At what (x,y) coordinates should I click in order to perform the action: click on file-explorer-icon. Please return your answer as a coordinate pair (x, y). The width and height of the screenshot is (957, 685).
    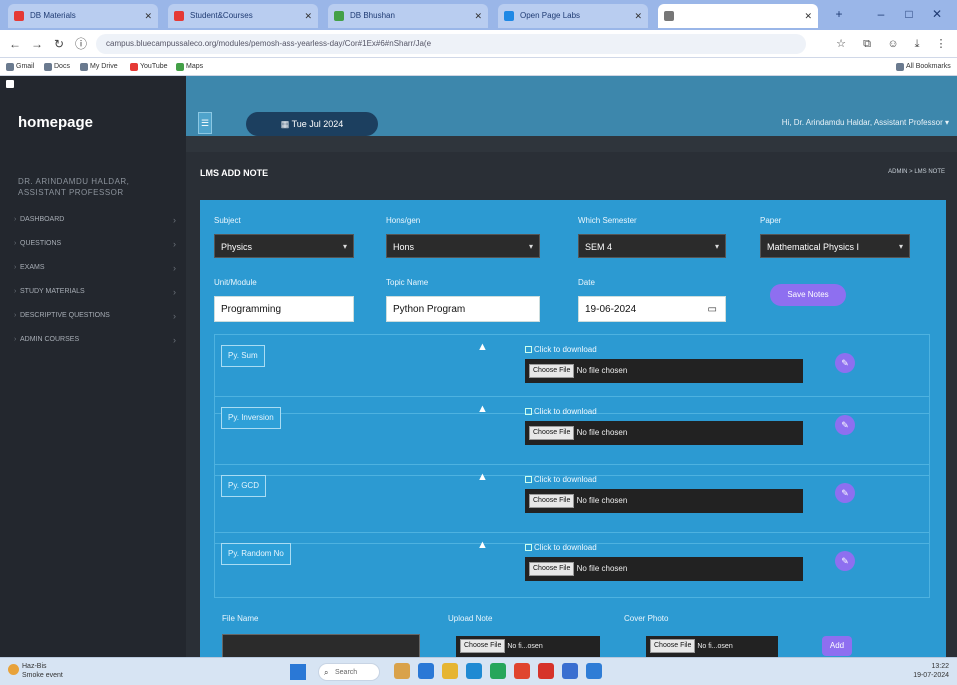
    Looking at the image, I should click on (450, 671).